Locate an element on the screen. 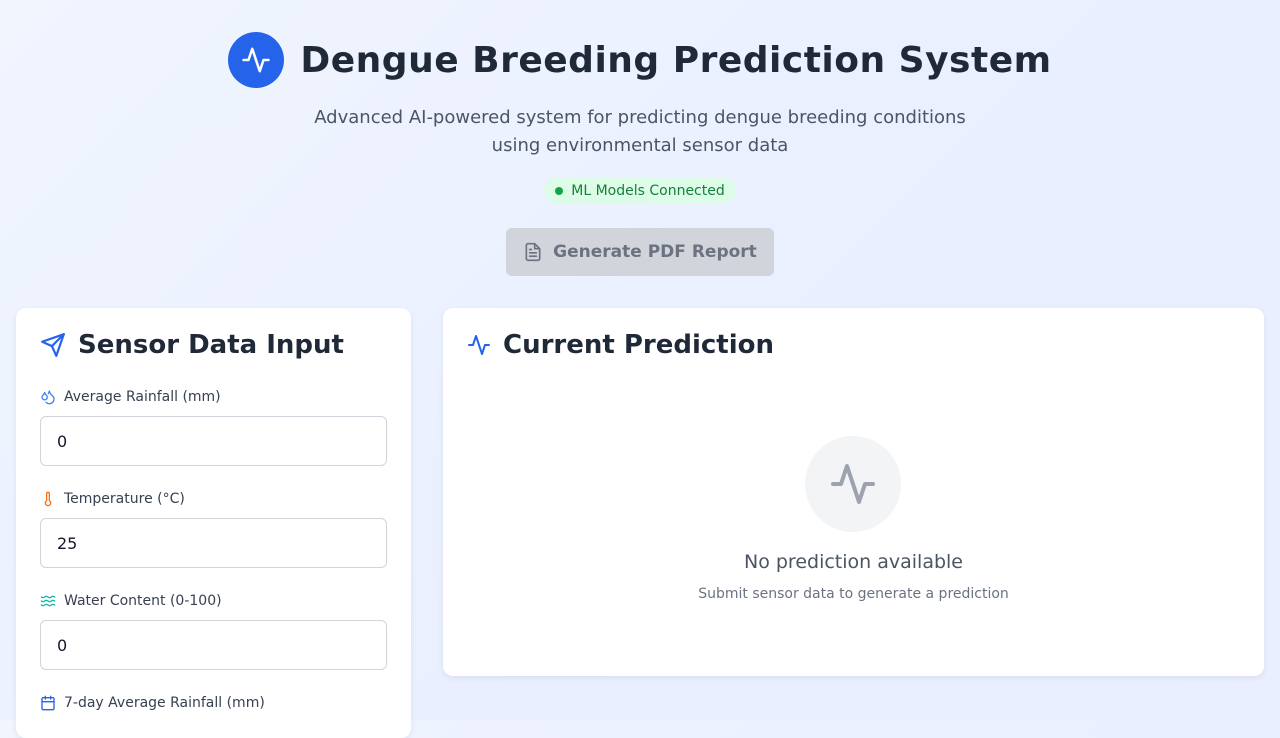 The height and width of the screenshot is (738, 1280). subtitle-line-2: using environmental sensor data is located at coordinates (640, 145).